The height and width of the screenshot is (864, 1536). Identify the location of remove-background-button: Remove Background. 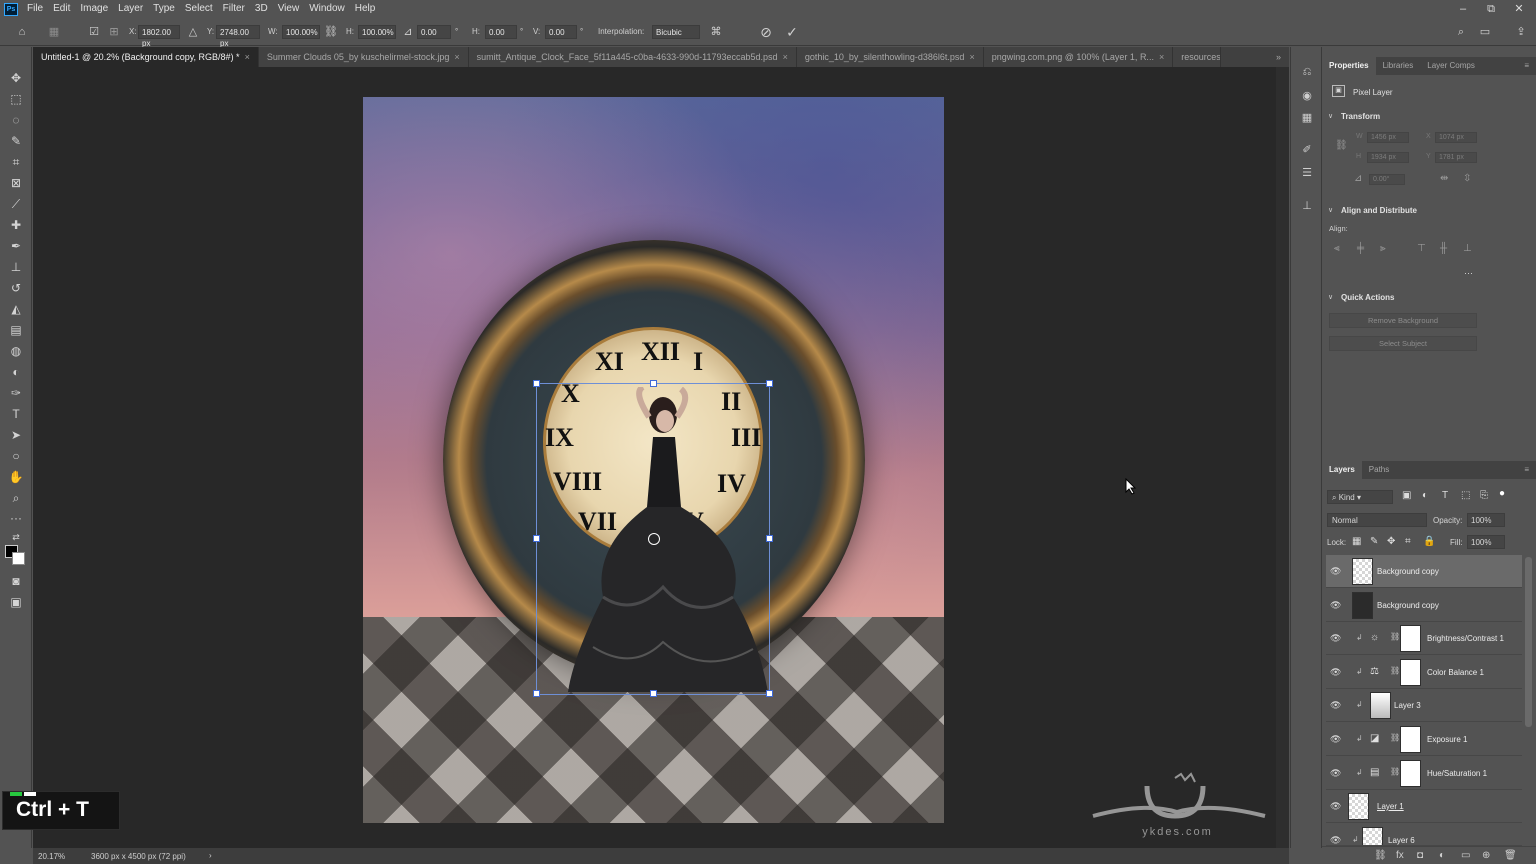
(1403, 320).